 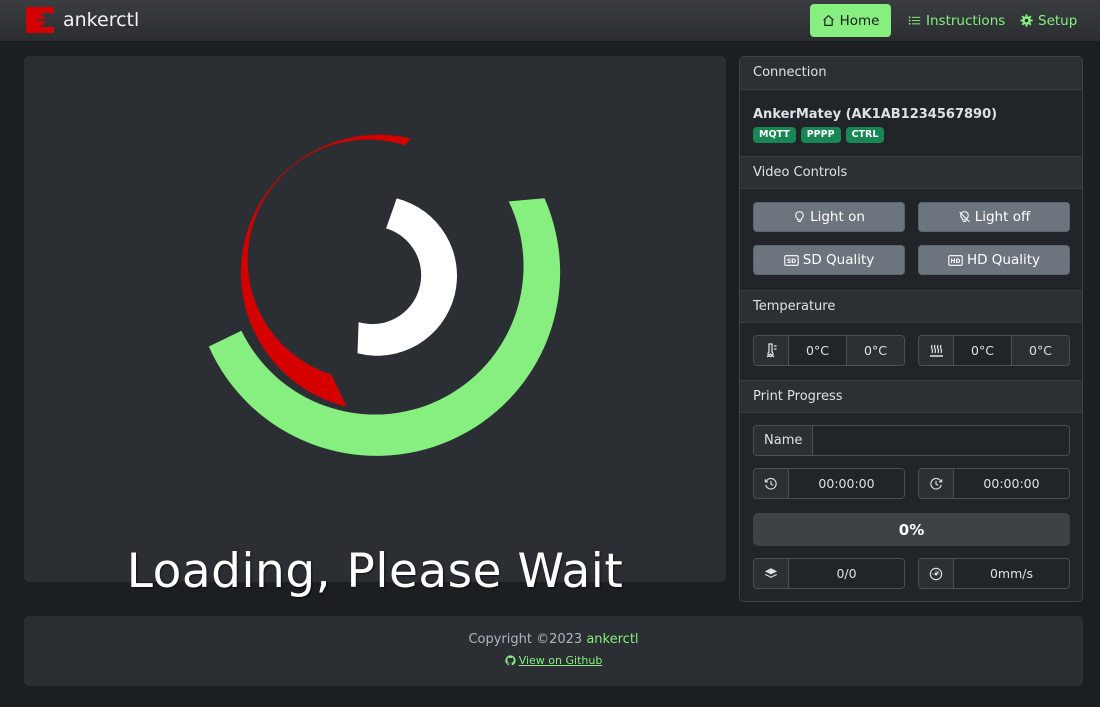 I want to click on lightbulb-off-icon, so click(x=964, y=217).